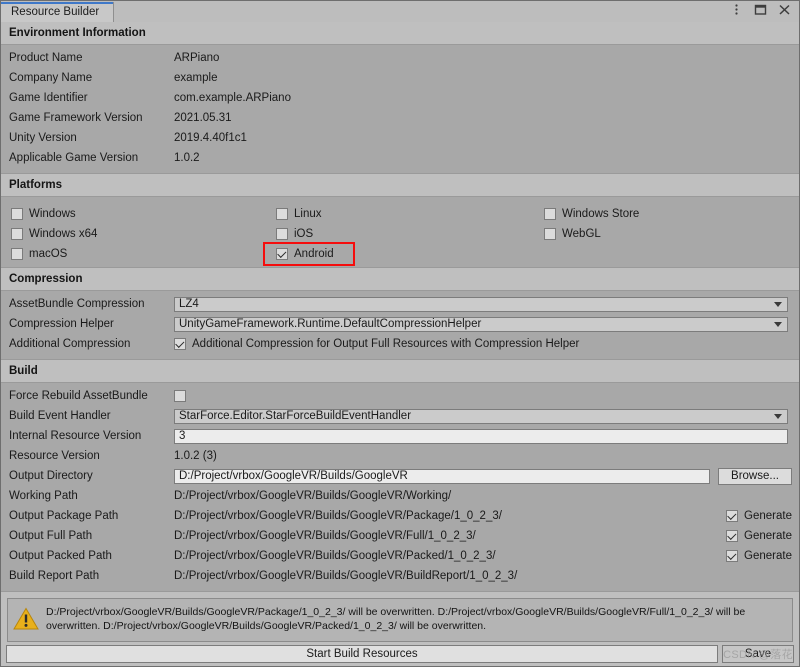 The image size is (800, 667). Describe the element at coordinates (51, 476) in the screenshot. I see `output-directory-label: Output Directory` at that location.